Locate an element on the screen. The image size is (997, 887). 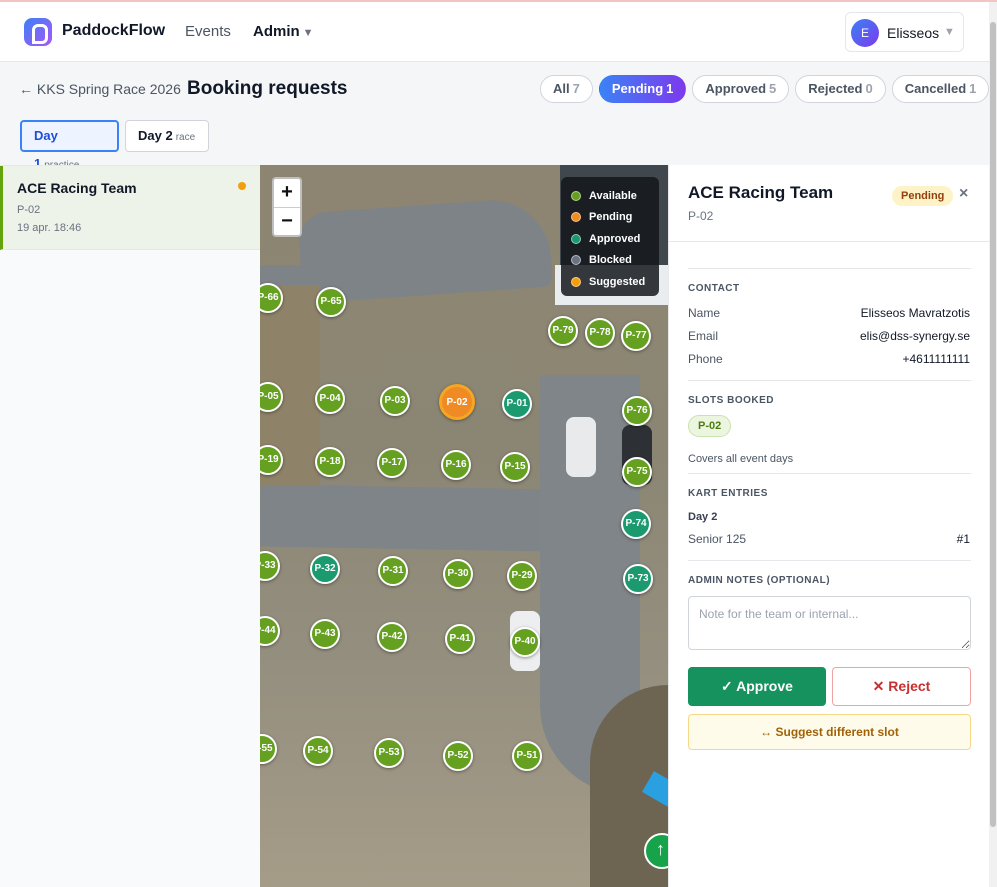
contact-name-label: Name is located at coordinates (704, 313).